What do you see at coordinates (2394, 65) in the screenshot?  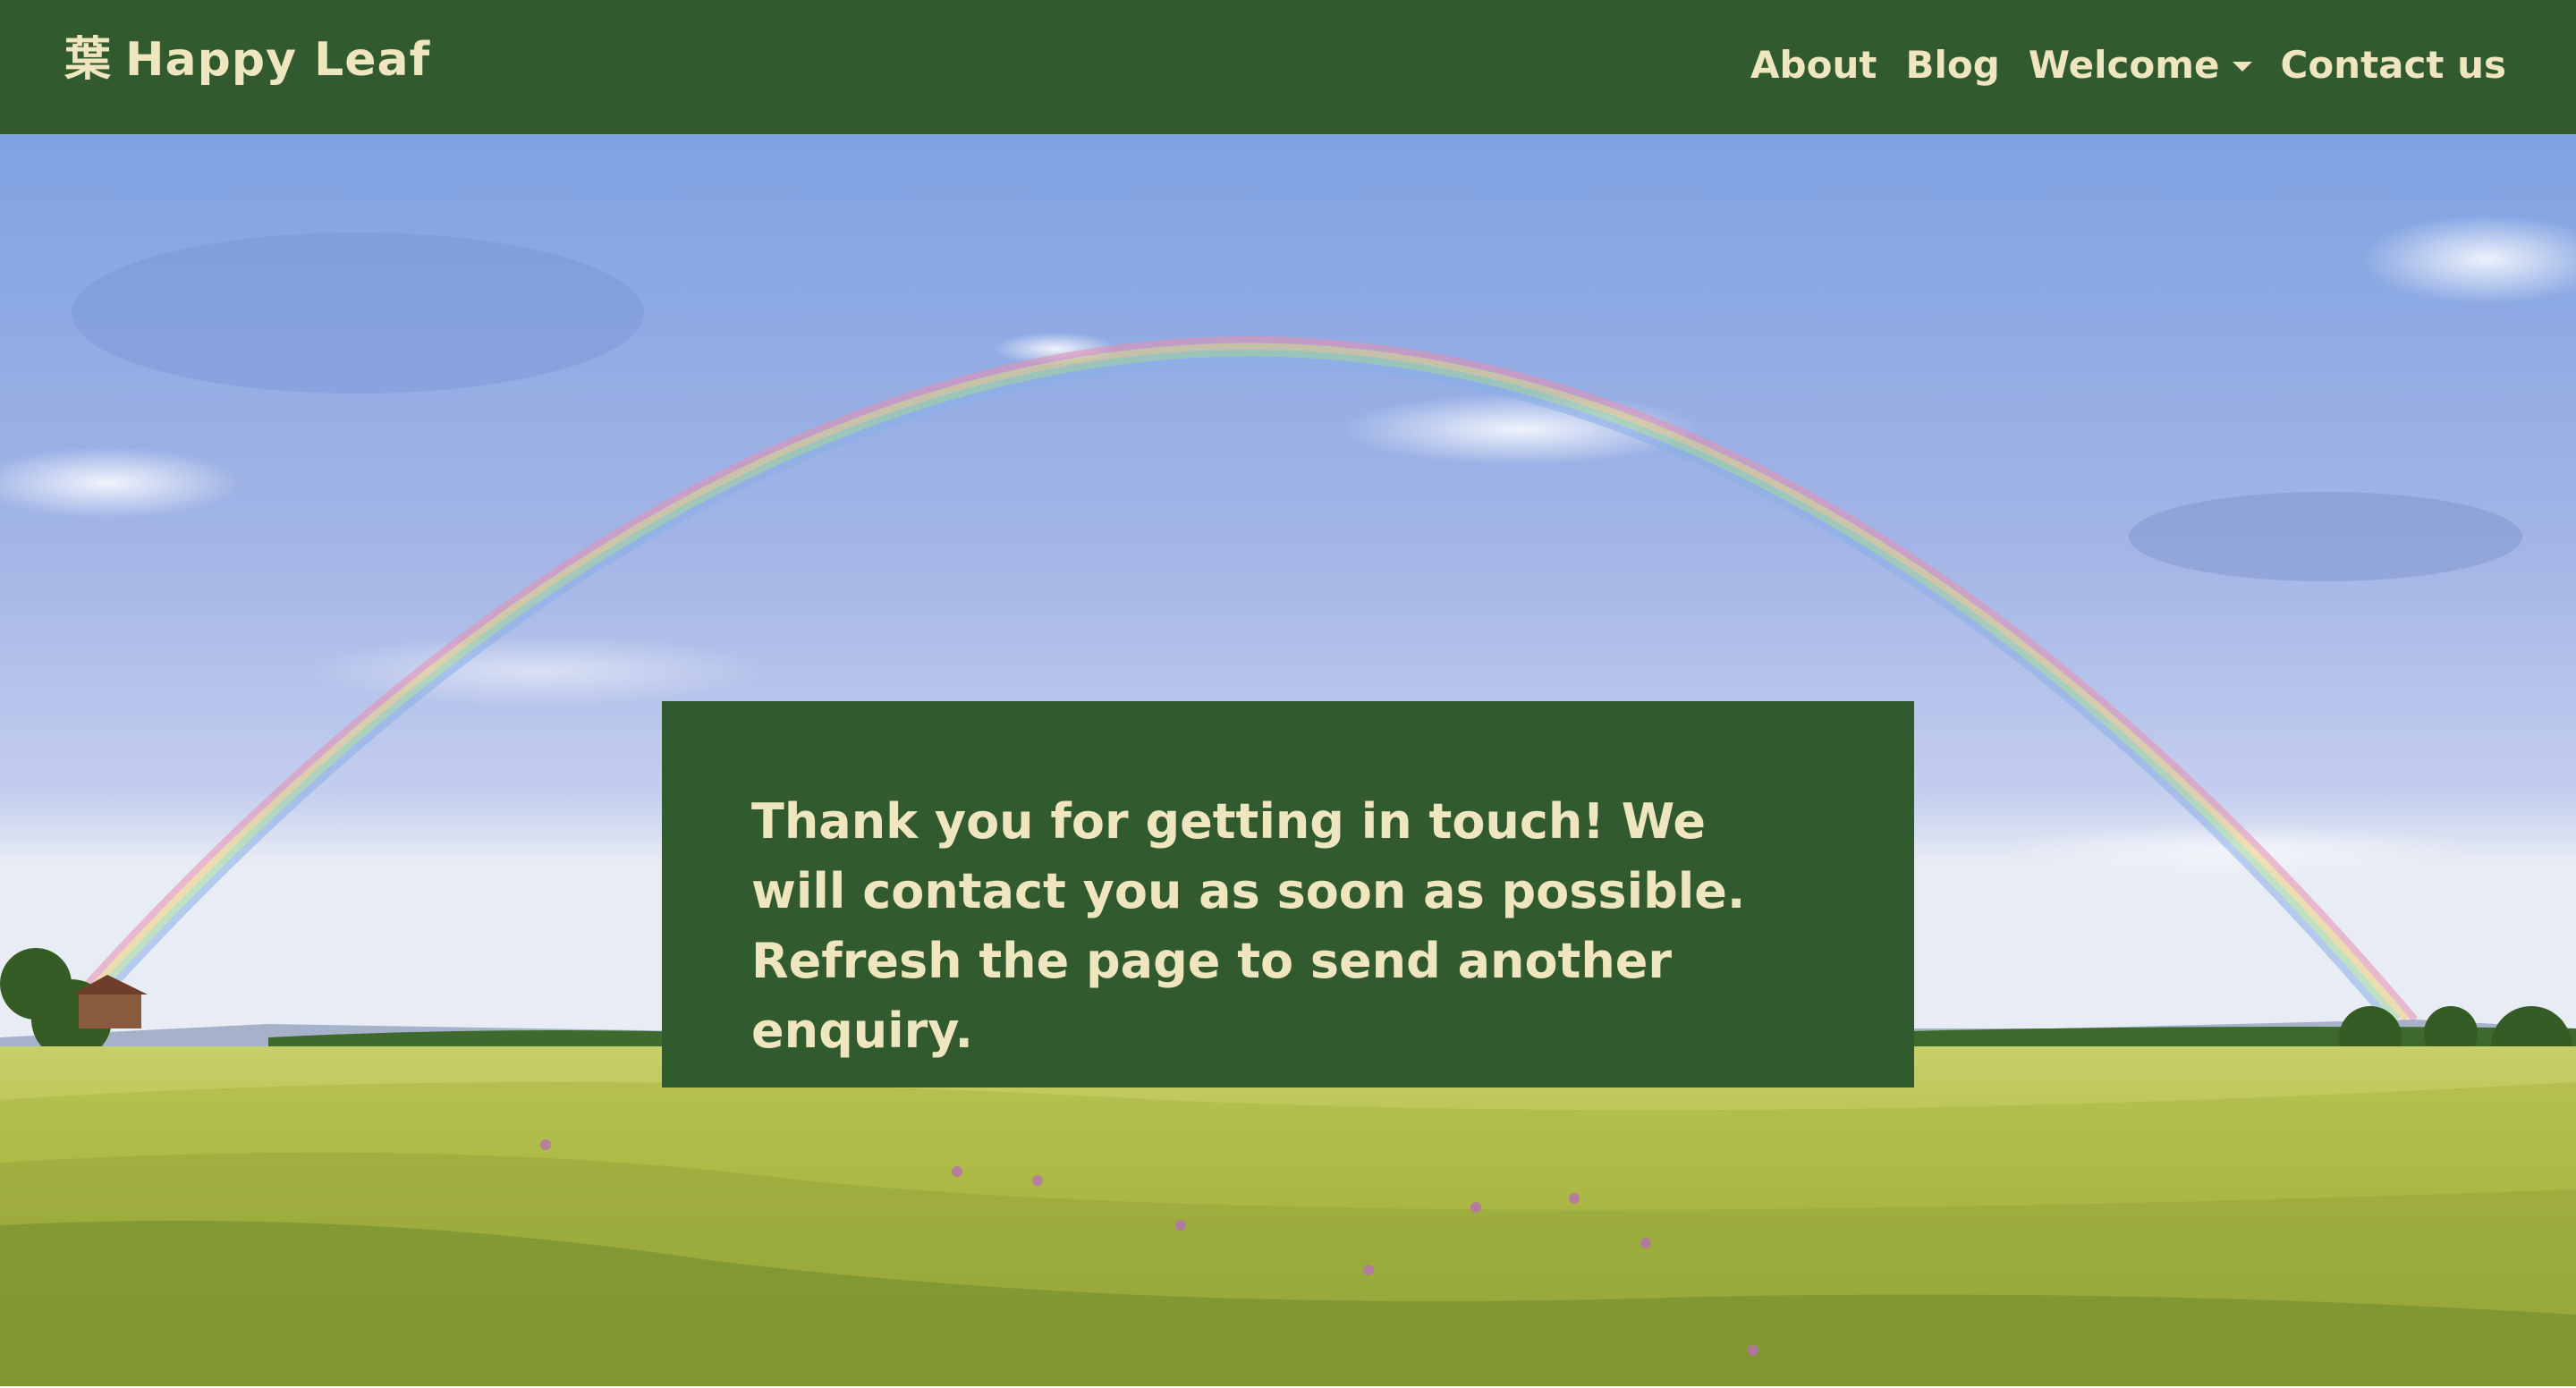 I see `nav-link-contact-us: Contact us` at bounding box center [2394, 65].